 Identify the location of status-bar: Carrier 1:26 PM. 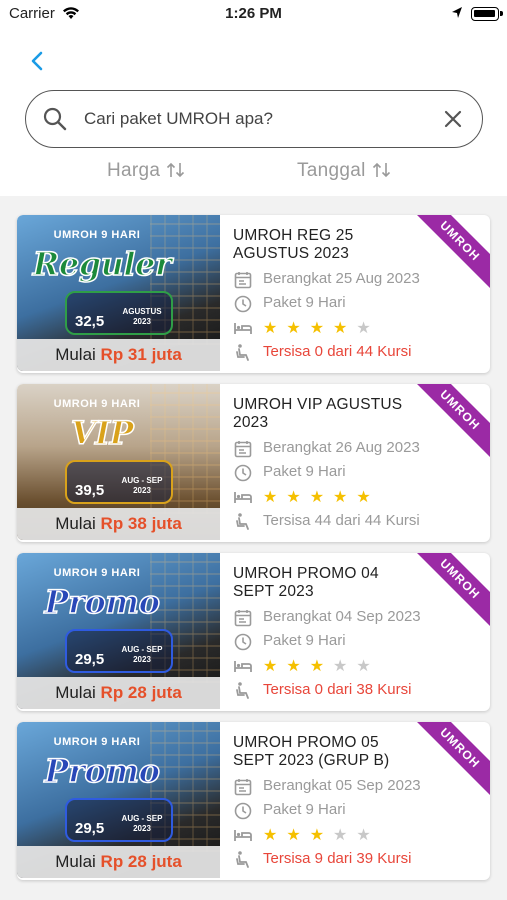
(253, 14).